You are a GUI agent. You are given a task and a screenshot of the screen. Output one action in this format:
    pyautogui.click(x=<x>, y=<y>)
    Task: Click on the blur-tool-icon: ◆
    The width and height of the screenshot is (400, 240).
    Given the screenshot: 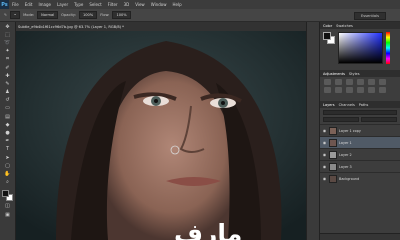 What is the action you would take?
    pyautogui.click(x=8, y=124)
    